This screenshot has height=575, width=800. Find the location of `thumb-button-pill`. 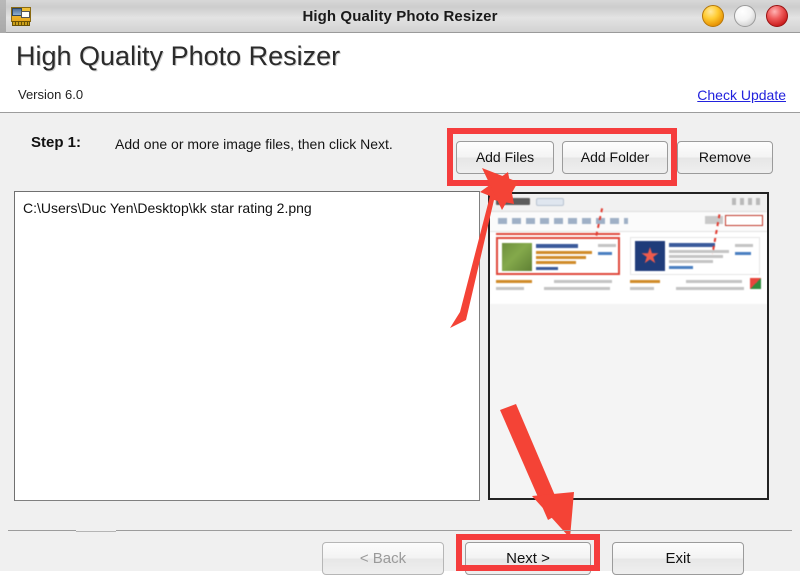

thumb-button-pill is located at coordinates (550, 202).